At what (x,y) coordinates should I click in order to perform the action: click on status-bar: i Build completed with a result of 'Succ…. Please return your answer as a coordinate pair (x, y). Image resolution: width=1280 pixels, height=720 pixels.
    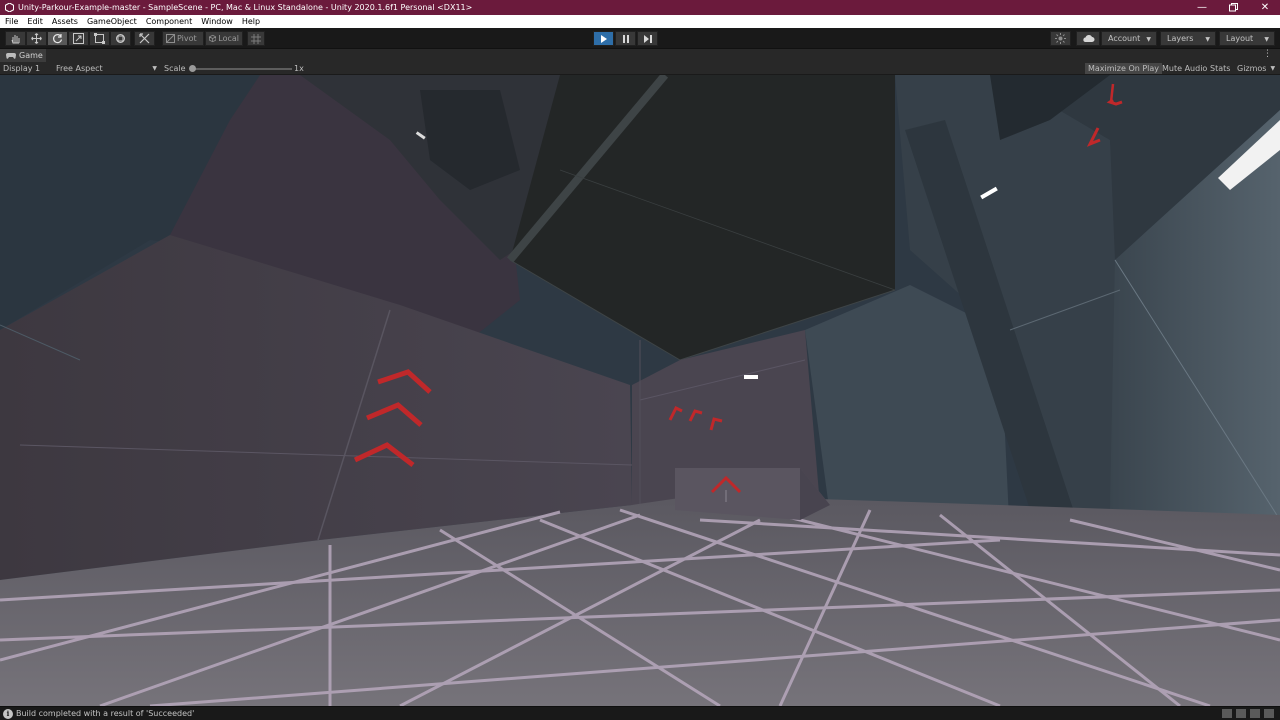
    Looking at the image, I should click on (640, 713).